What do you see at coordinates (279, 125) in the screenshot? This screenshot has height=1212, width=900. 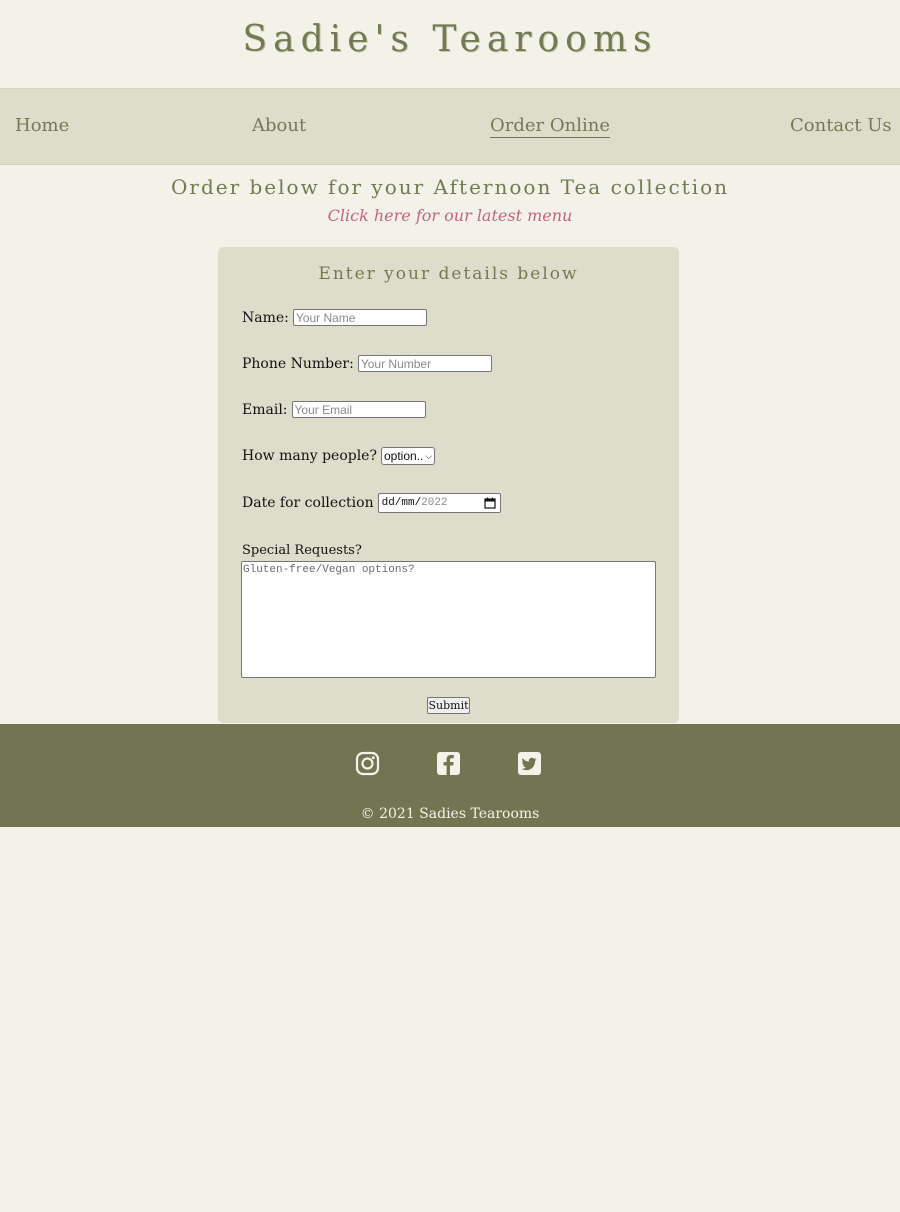 I see `nav-link-about: About` at bounding box center [279, 125].